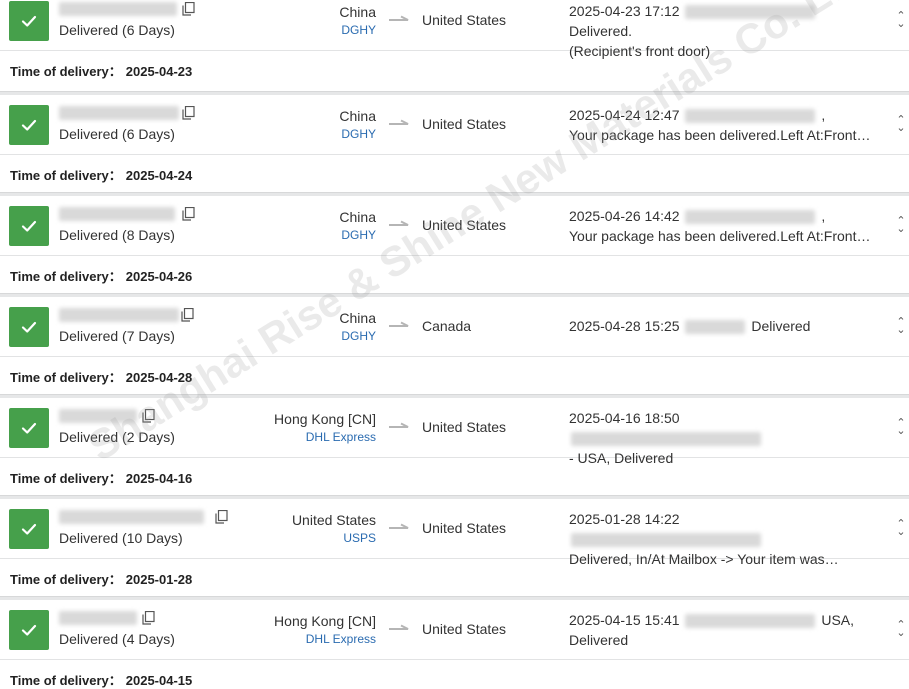 The image size is (909, 689). What do you see at coordinates (117, 639) in the screenshot?
I see `delivery-status: Delivered (4 Days)` at bounding box center [117, 639].